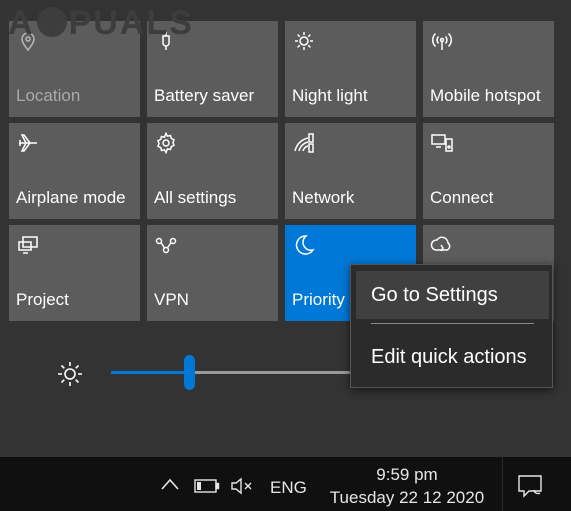 The width and height of the screenshot is (571, 511). What do you see at coordinates (330, 95) in the screenshot?
I see `tile-label: Night light` at bounding box center [330, 95].